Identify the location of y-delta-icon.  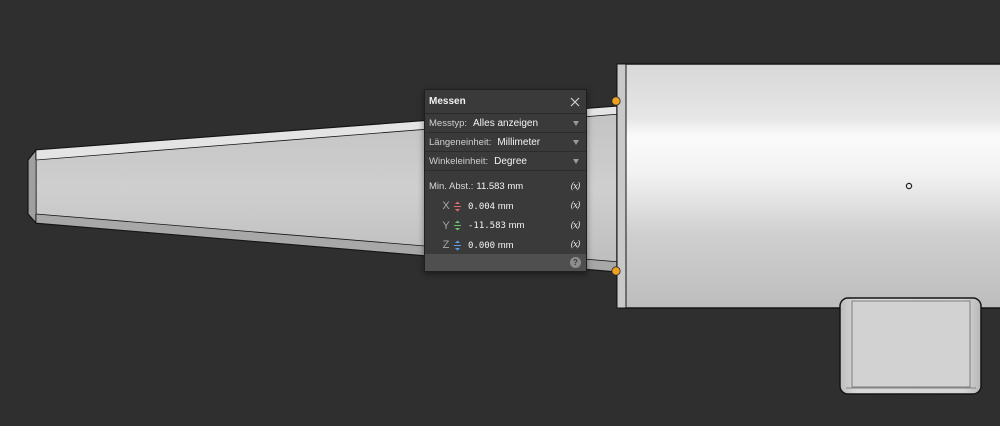
(457, 225).